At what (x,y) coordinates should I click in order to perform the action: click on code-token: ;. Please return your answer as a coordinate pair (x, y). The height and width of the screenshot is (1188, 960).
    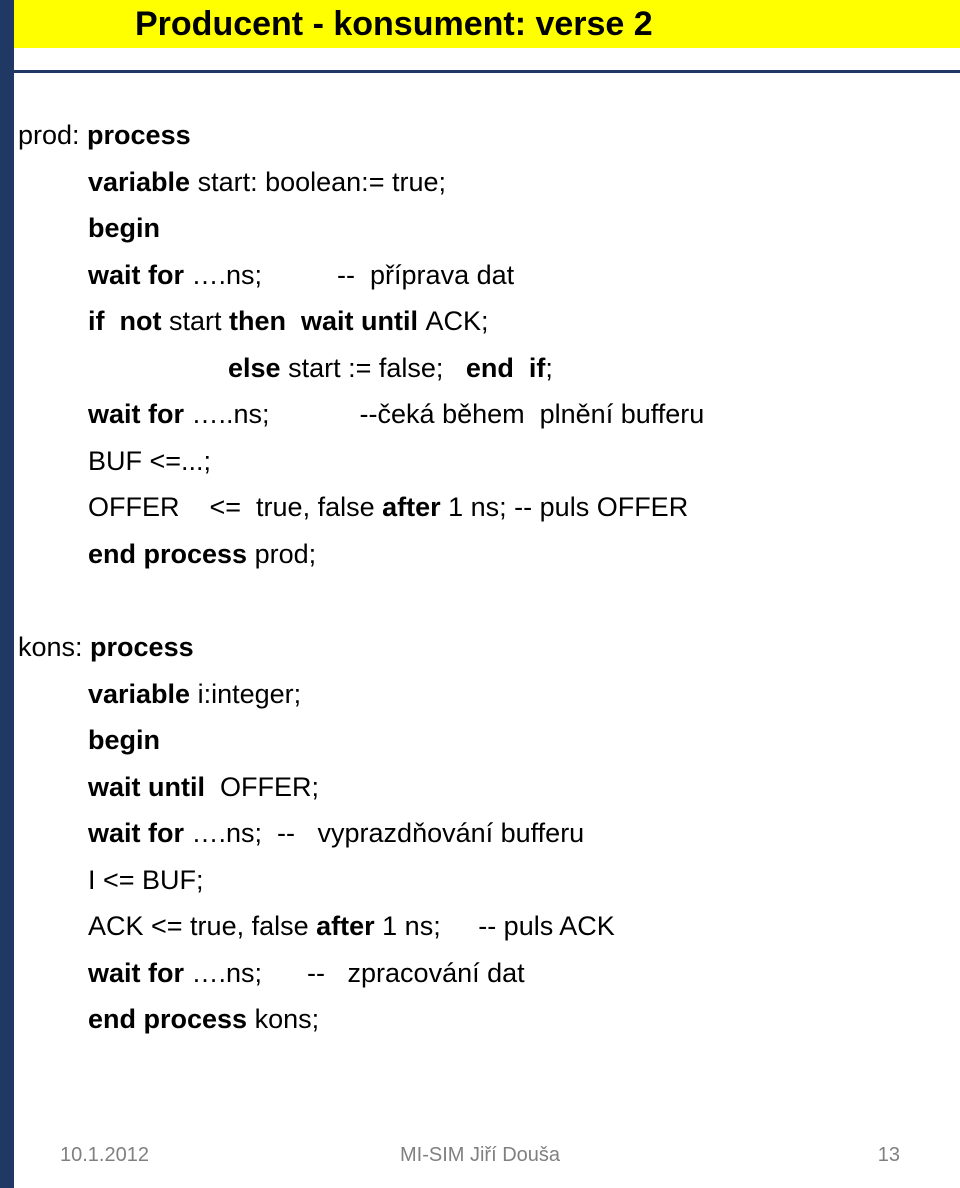
    Looking at the image, I should click on (549, 367).